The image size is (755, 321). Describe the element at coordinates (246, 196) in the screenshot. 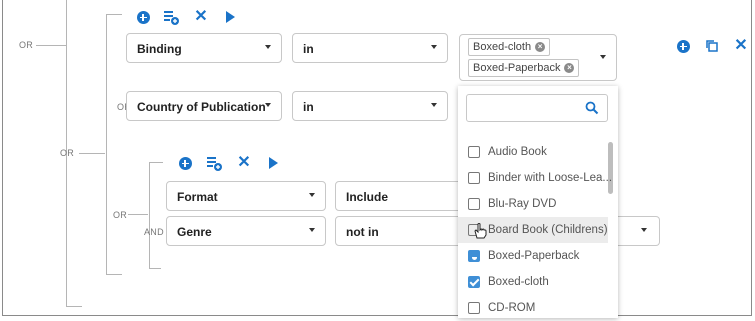

I see `field-select: Format` at that location.